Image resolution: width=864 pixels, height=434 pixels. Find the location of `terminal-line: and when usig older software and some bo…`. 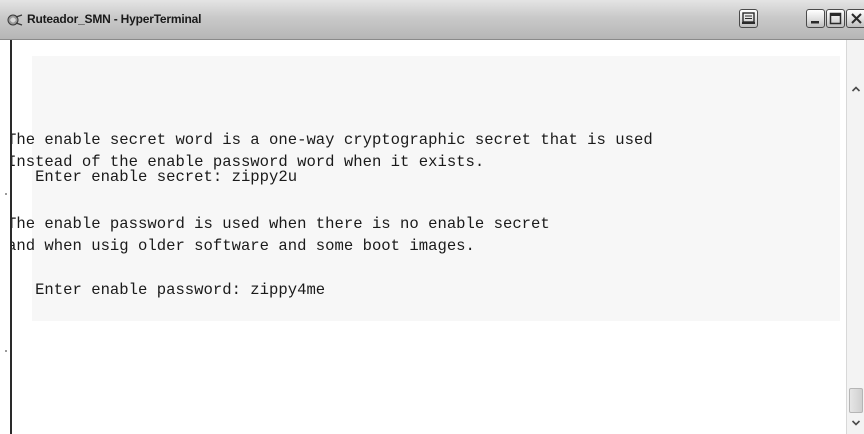

terminal-line: and when usig older software and some bo… is located at coordinates (243, 246).